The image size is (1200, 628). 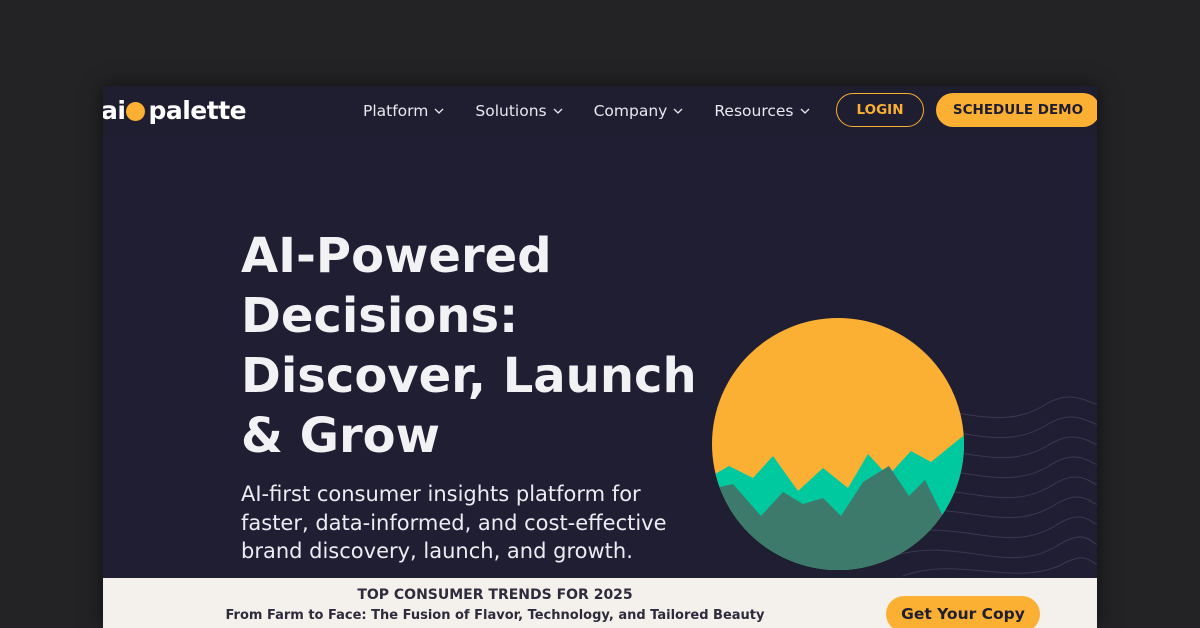 I want to click on hero-illustration, so click(x=904, y=447).